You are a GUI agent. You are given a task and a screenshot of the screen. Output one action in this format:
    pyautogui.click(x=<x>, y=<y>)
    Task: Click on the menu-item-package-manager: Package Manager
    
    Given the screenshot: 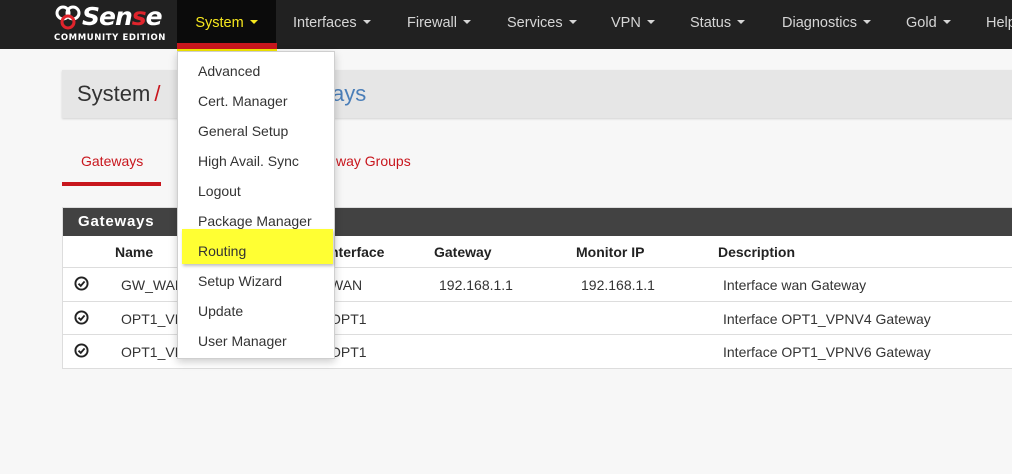 What is the action you would take?
    pyautogui.click(x=255, y=221)
    